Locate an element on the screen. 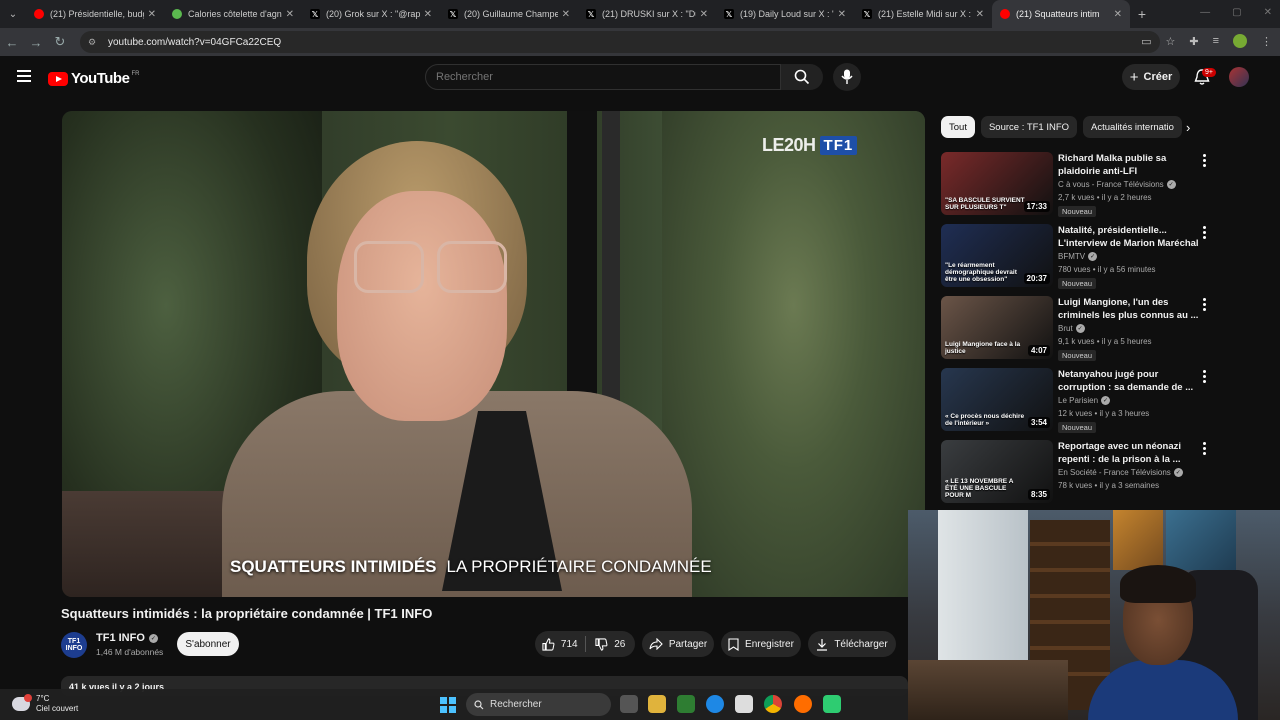  subscribe-button: S'abonner is located at coordinates (208, 644).